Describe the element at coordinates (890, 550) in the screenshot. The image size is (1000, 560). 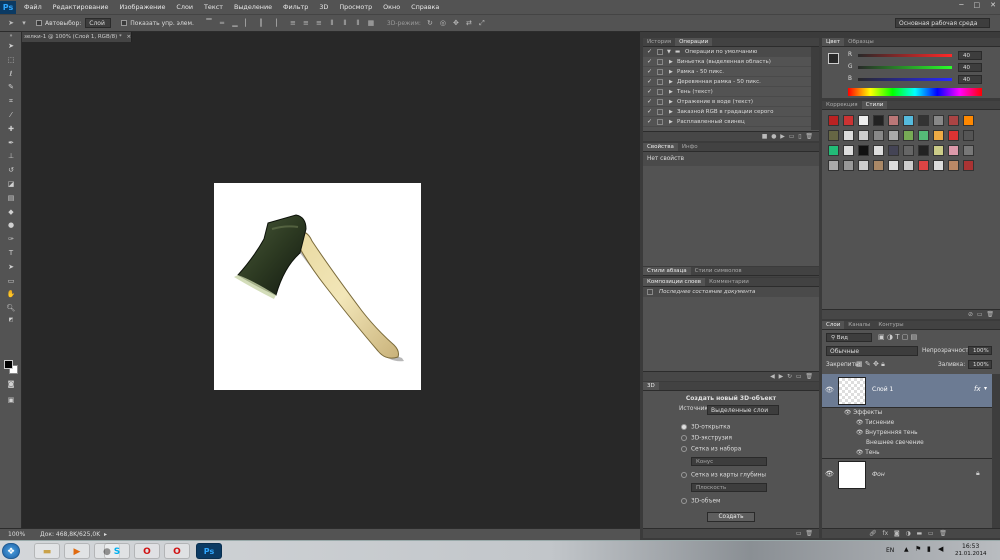
I see `language-indicator: EN` at that location.